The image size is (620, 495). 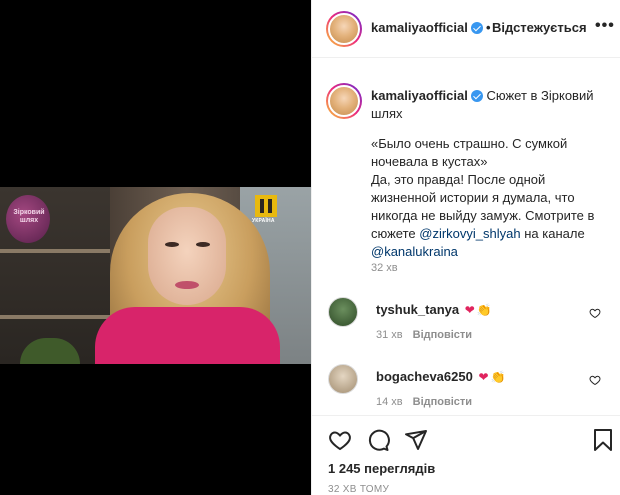 I want to click on plant-image, so click(x=50, y=351).